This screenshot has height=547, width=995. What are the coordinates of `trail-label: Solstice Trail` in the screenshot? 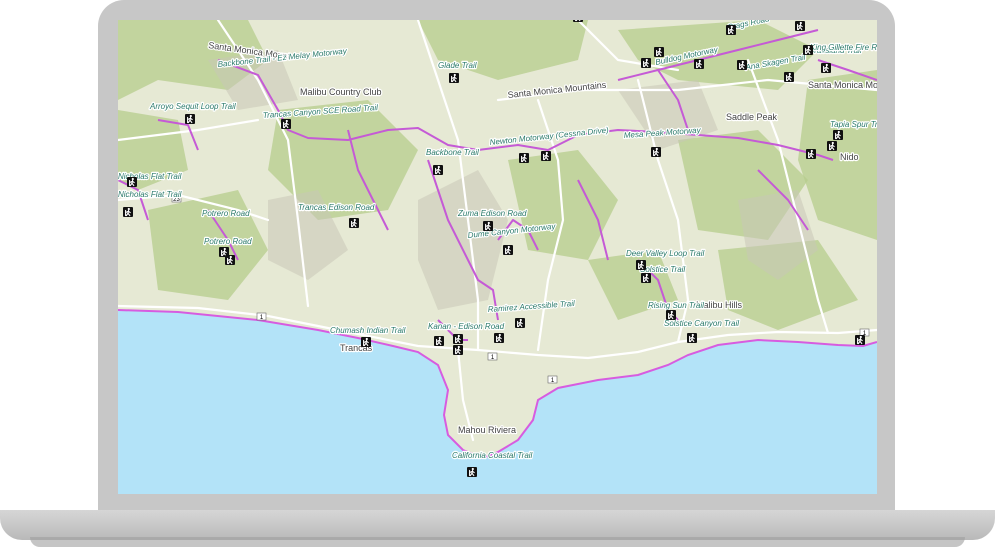 It's located at (662, 269).